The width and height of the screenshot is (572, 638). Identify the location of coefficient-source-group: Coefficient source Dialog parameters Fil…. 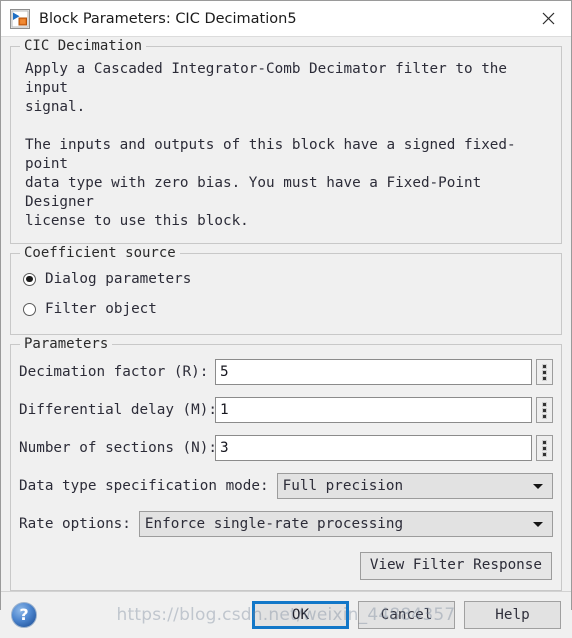
(286, 290).